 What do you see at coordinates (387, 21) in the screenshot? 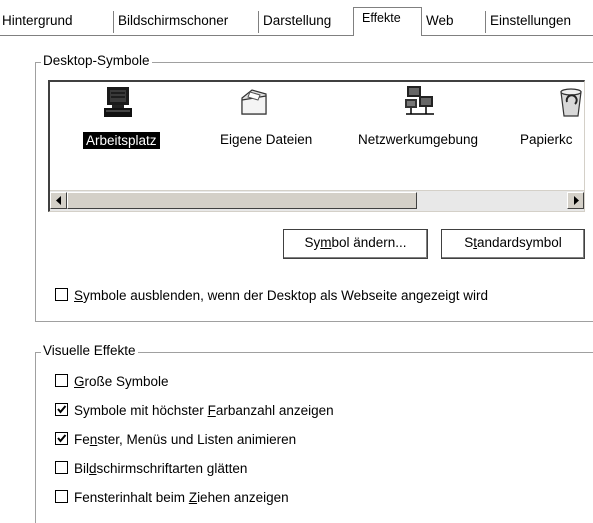
I see `tab-effekte: Effekte` at bounding box center [387, 21].